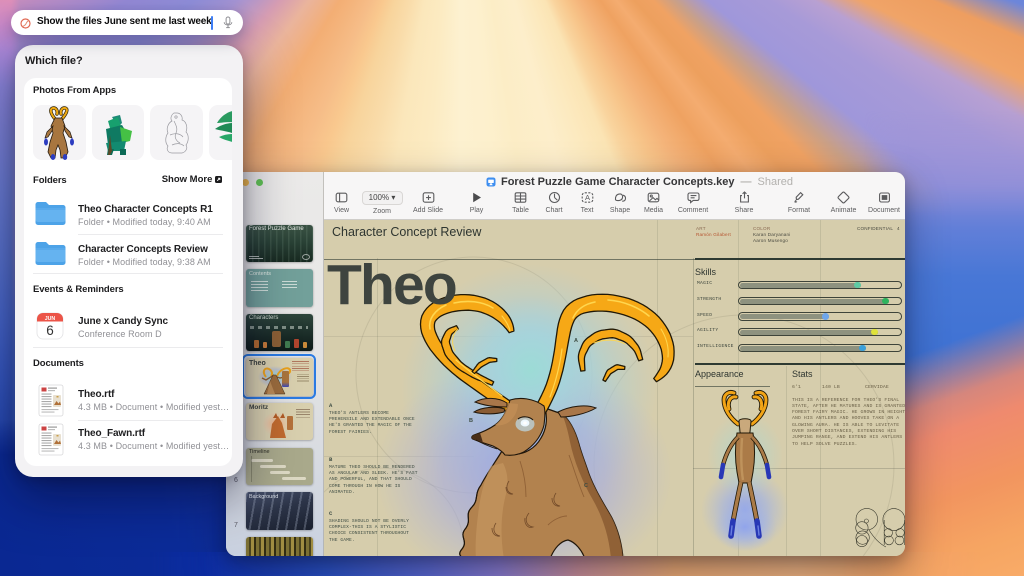 This screenshot has height=576, width=1024. Describe the element at coordinates (50, 330) in the screenshot. I see `svg-text: 6` at that location.